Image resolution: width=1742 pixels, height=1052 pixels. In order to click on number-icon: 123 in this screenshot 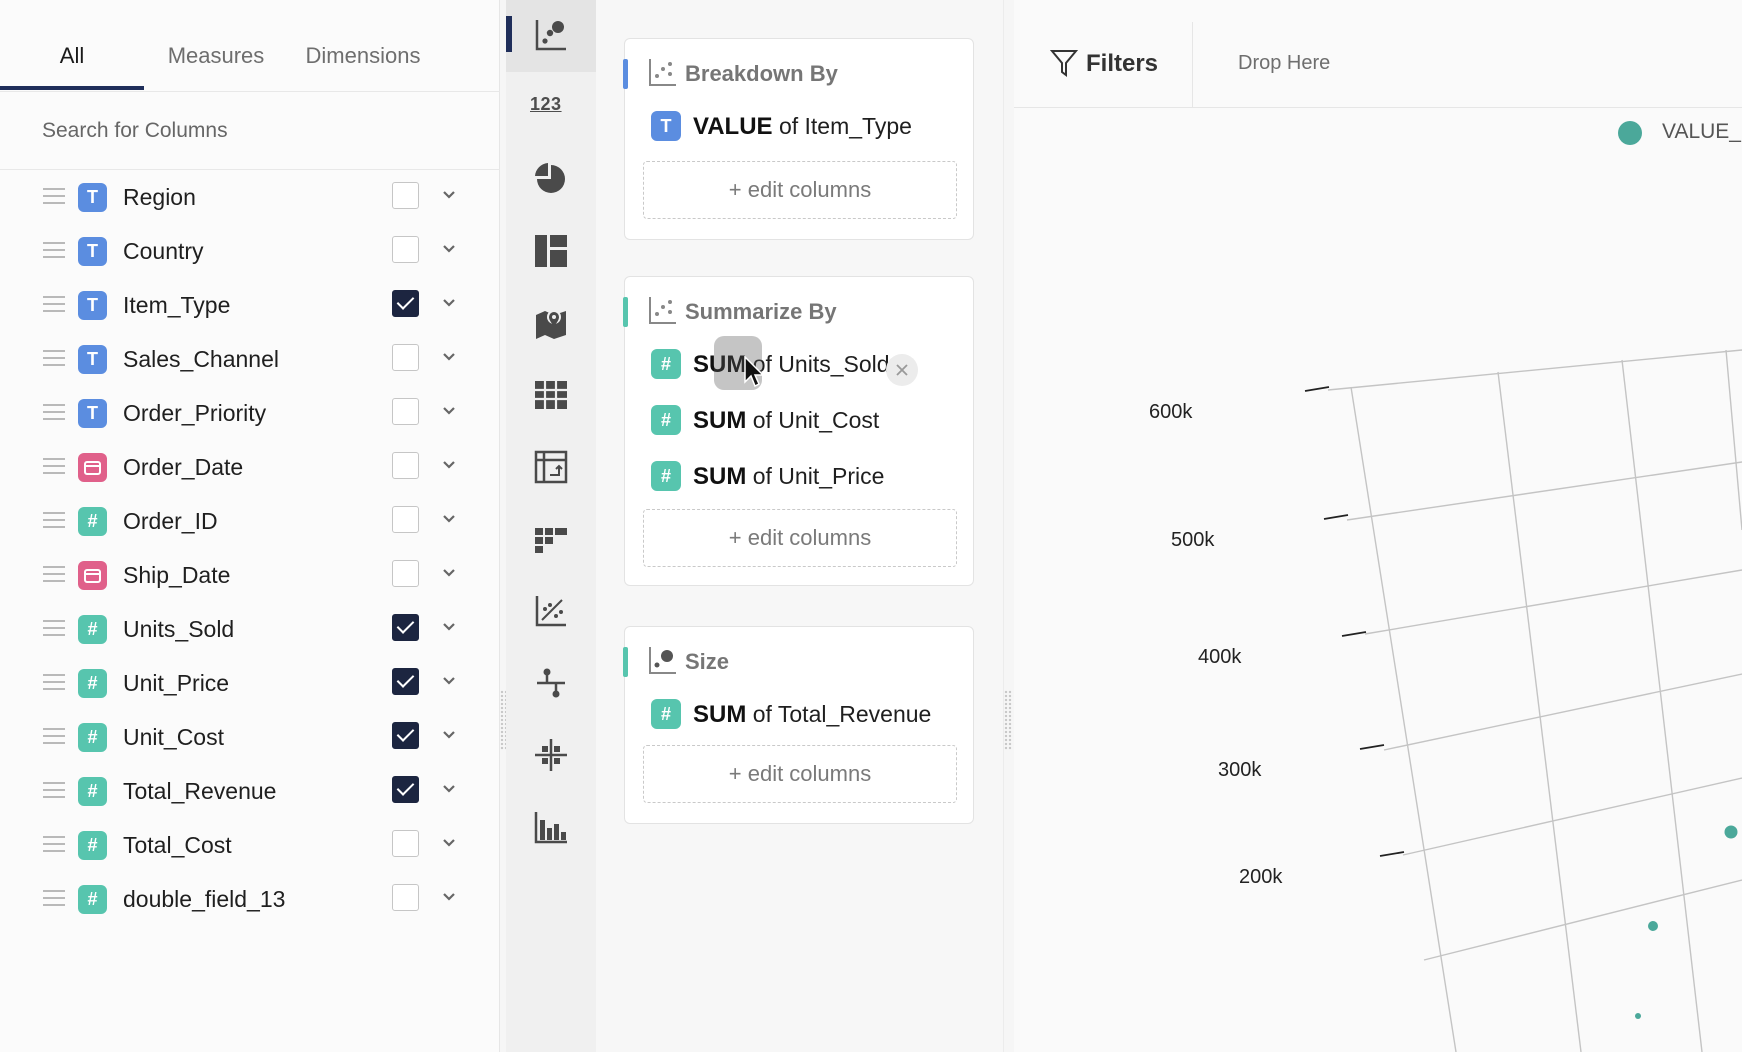, I will do `click(551, 108)`.